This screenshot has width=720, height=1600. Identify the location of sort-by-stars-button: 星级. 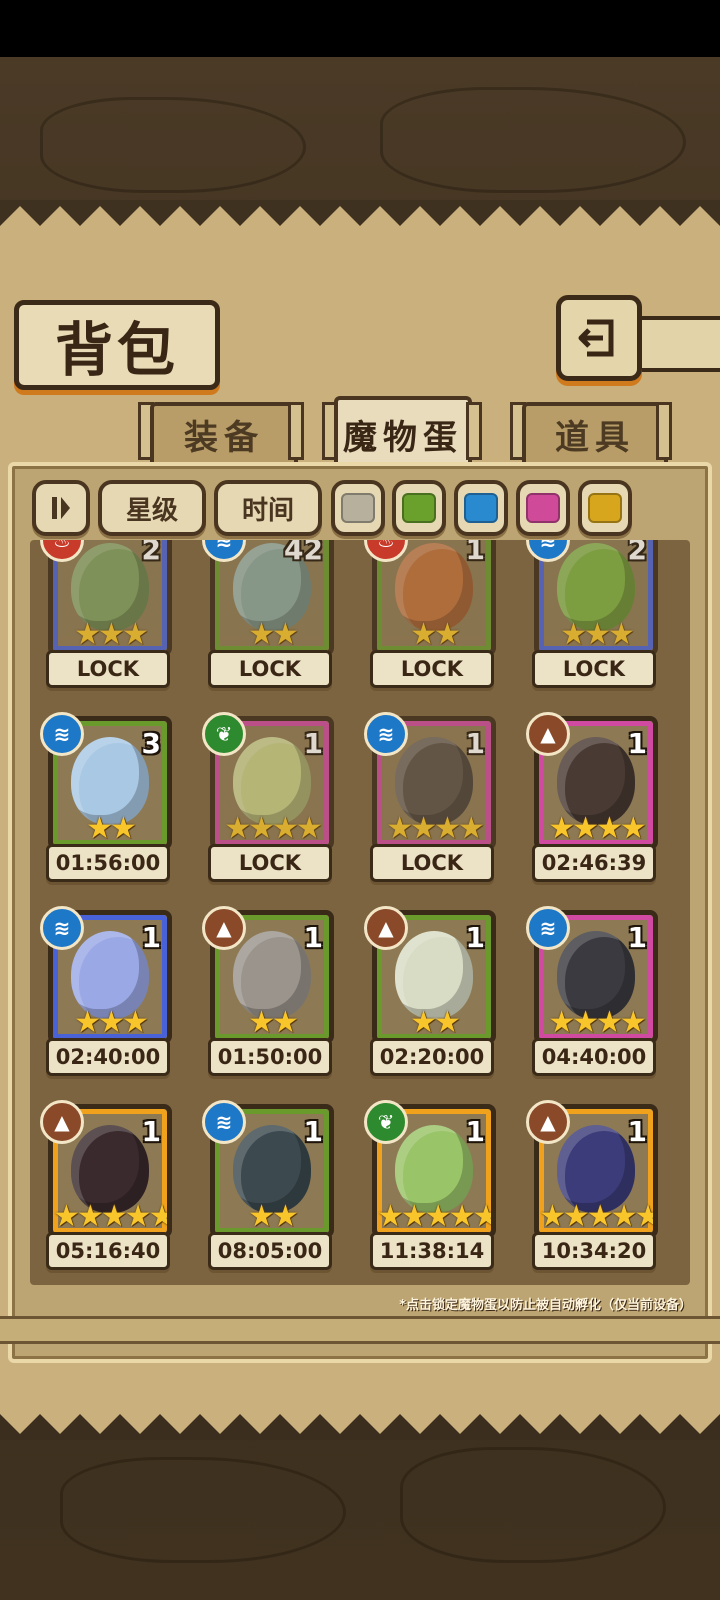
(152, 508).